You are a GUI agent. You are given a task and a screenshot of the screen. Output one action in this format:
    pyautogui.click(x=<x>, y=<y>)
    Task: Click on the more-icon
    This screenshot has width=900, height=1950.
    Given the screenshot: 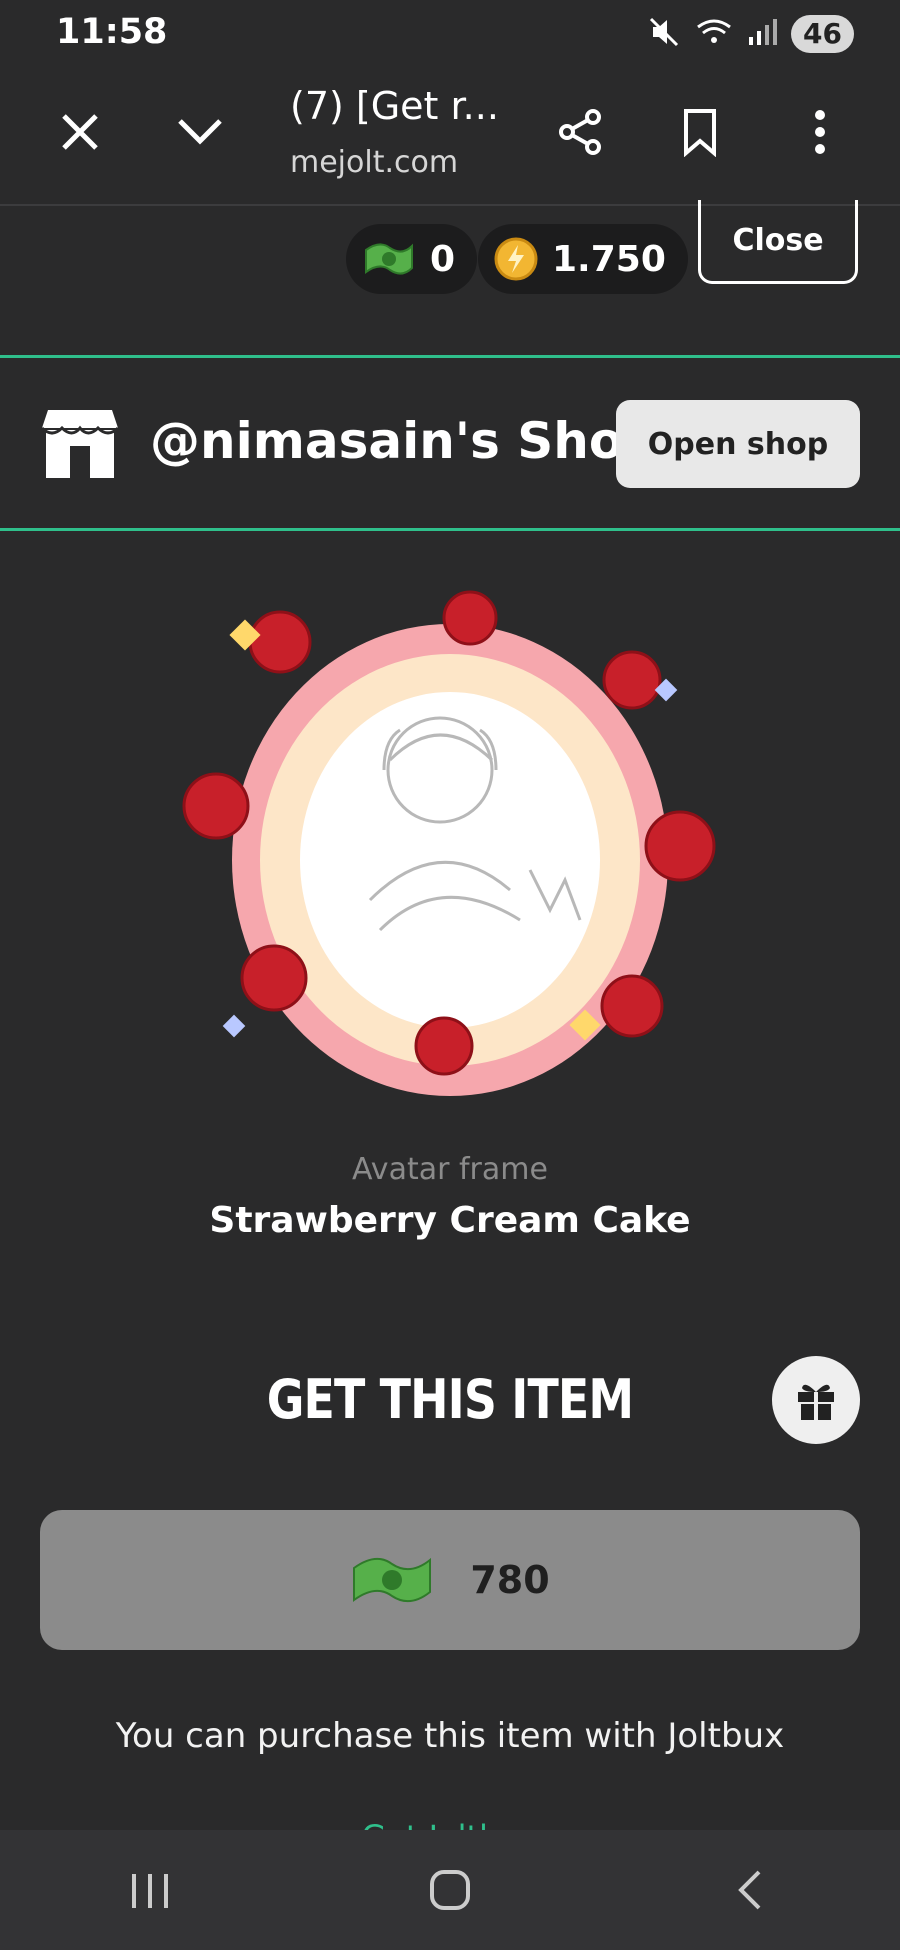 What is the action you would take?
    pyautogui.click(x=820, y=132)
    